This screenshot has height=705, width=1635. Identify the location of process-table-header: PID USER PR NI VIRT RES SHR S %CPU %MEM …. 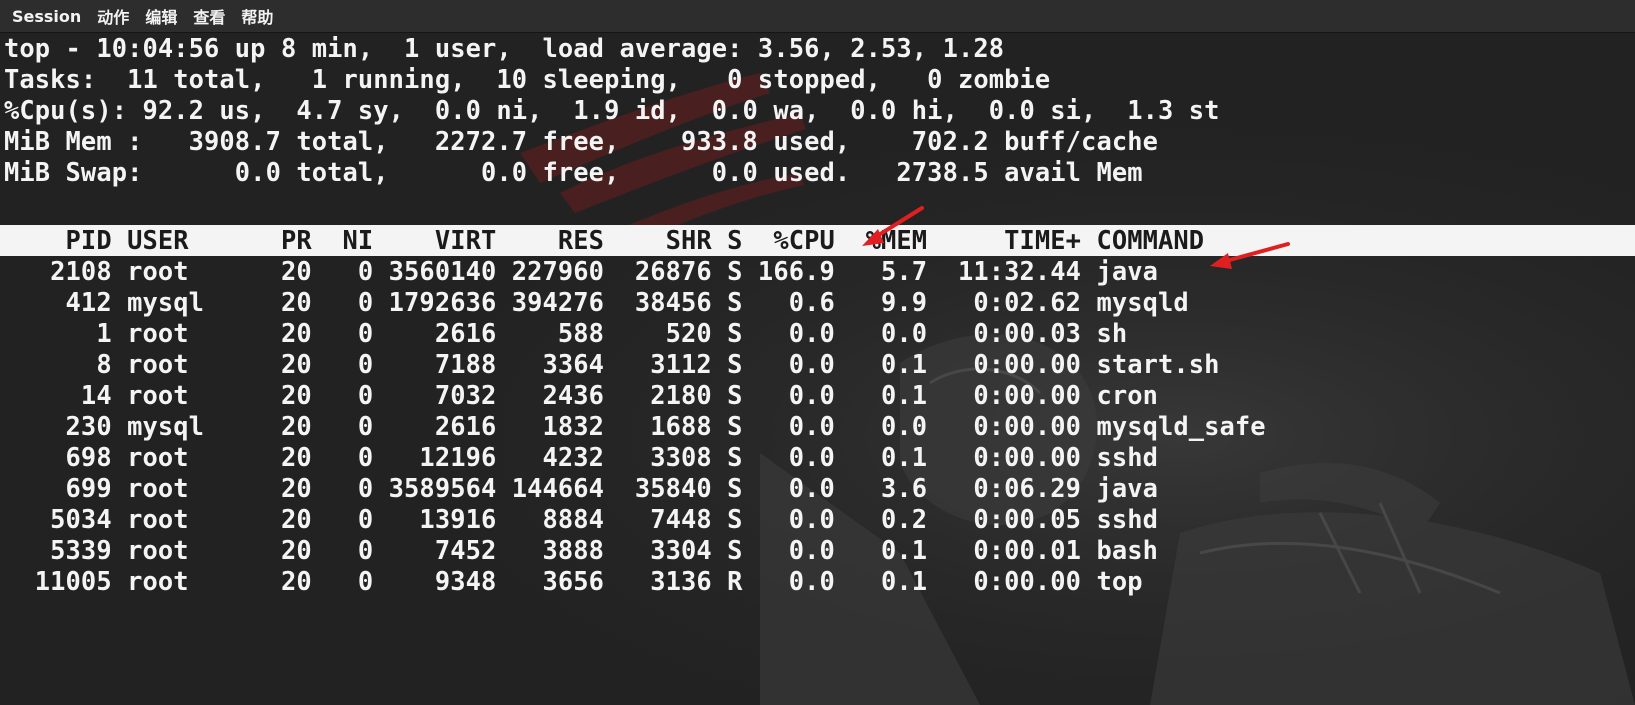
(604, 240).